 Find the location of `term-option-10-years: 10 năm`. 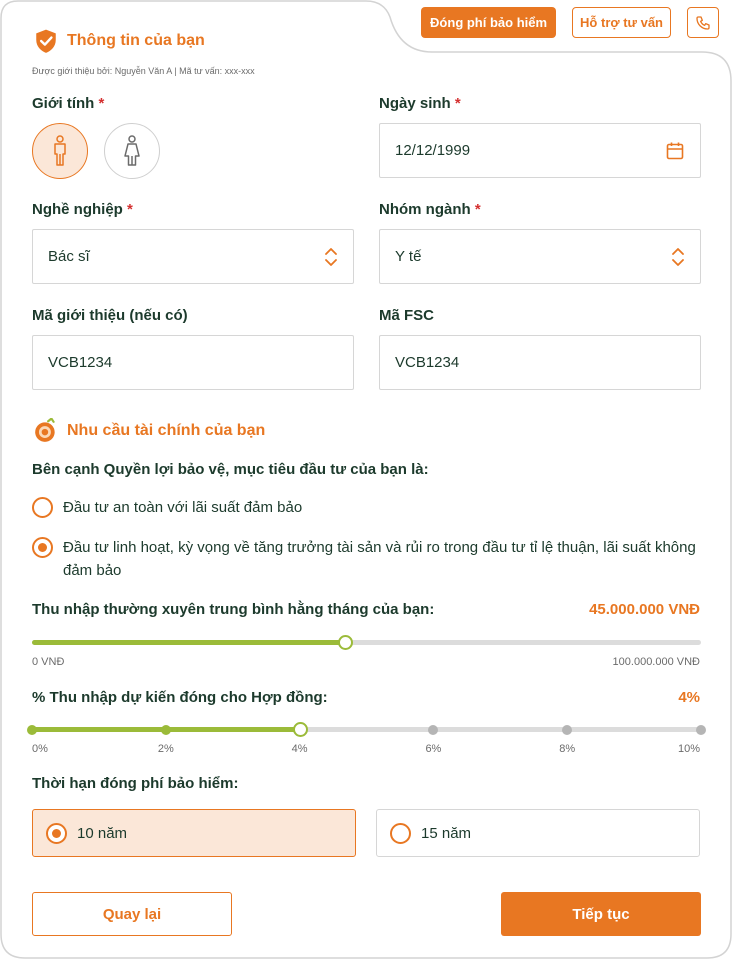

term-option-10-years: 10 năm is located at coordinates (194, 833).